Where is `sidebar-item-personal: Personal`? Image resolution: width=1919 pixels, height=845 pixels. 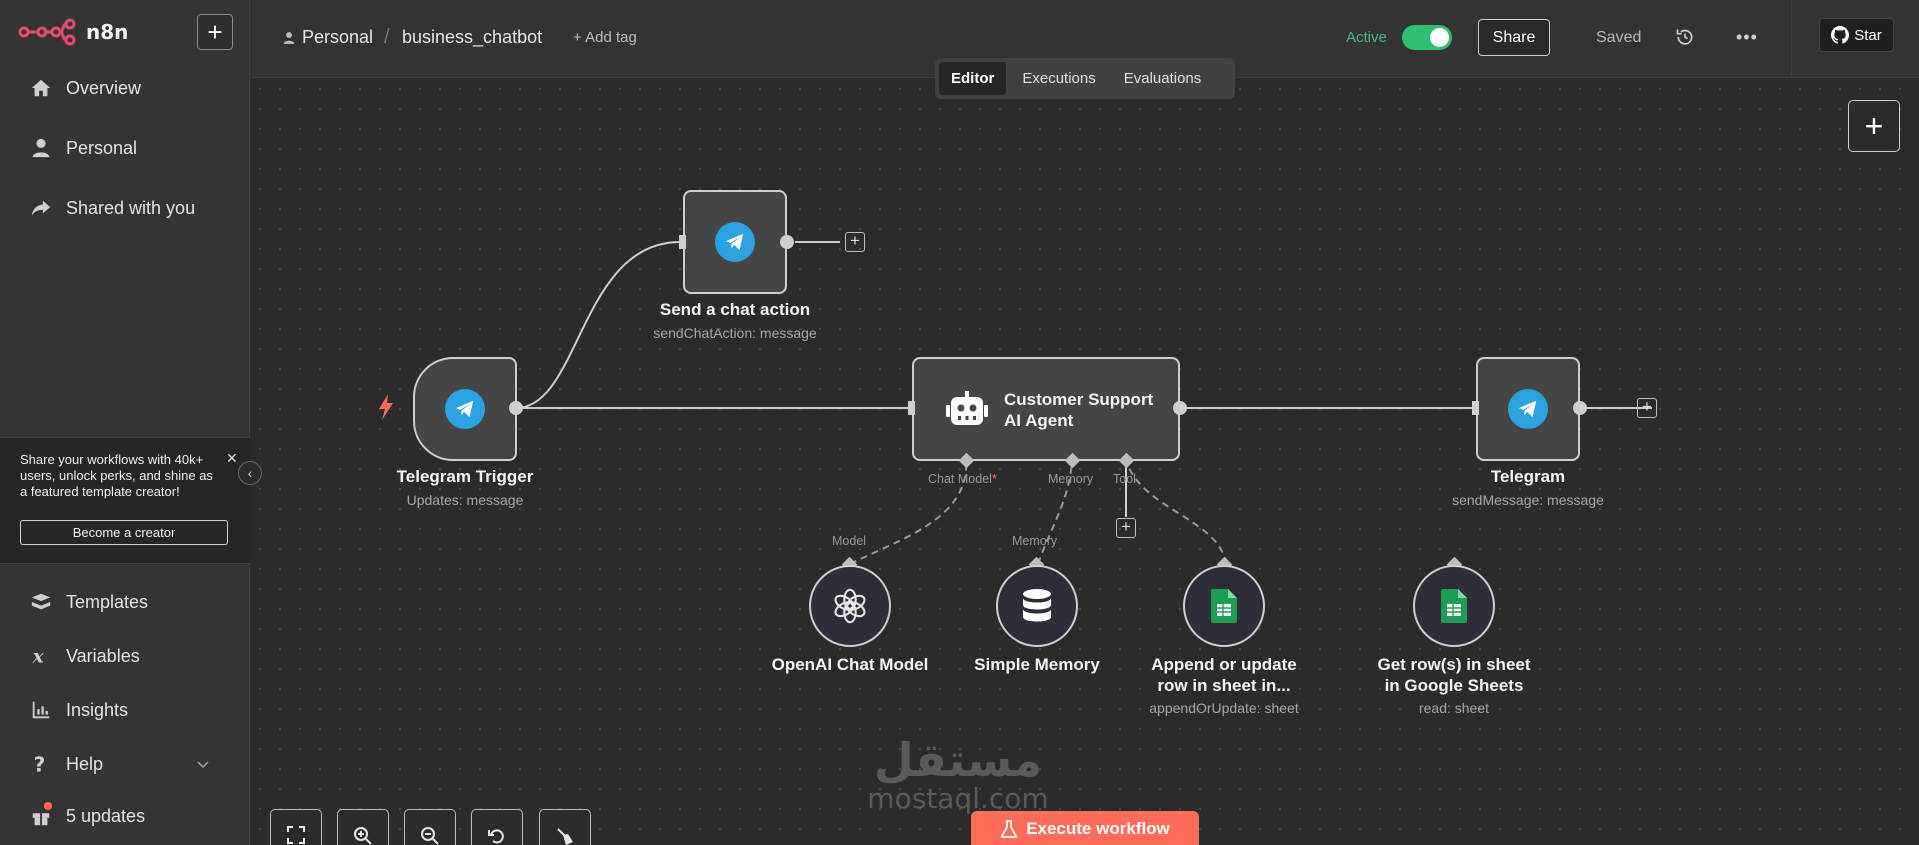 sidebar-item-personal: Personal is located at coordinates (83, 148).